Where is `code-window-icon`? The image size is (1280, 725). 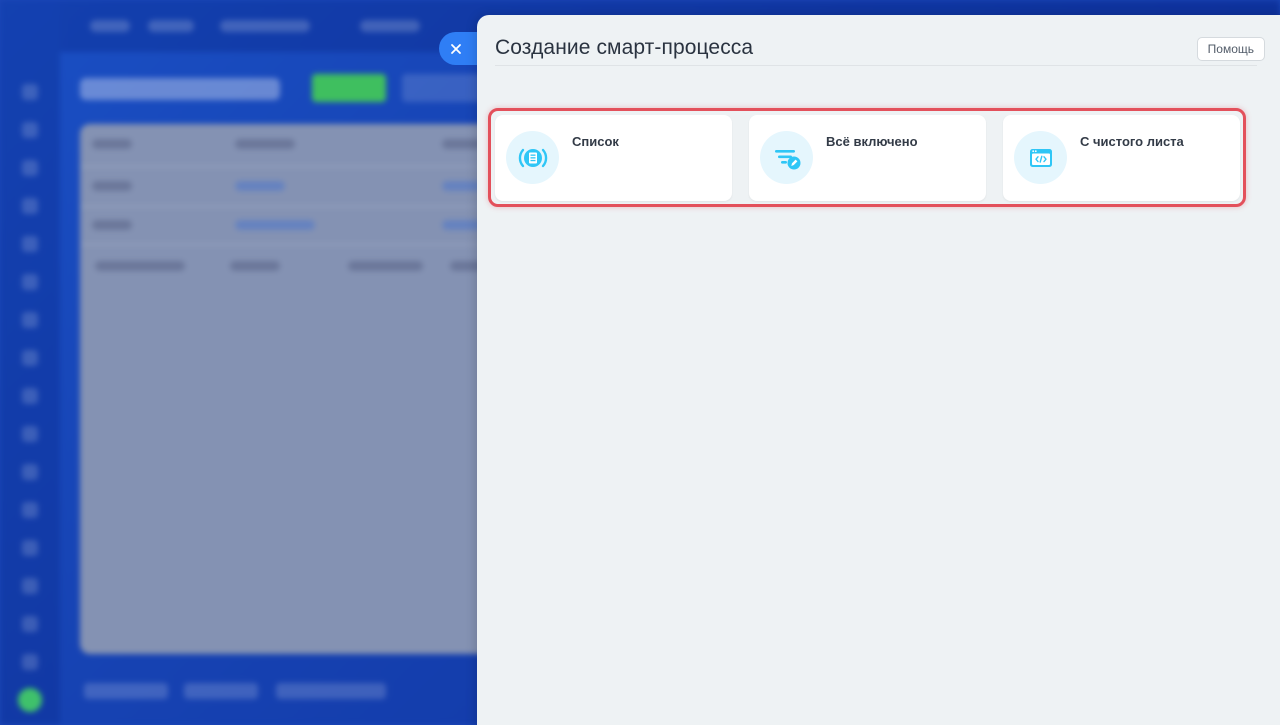
code-window-icon is located at coordinates (1040, 157).